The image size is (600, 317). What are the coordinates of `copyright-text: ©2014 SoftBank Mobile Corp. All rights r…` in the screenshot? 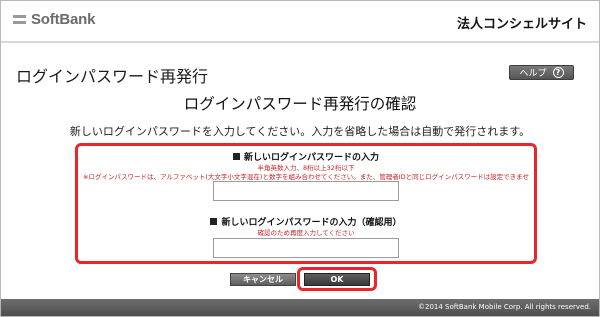 It's located at (504, 307).